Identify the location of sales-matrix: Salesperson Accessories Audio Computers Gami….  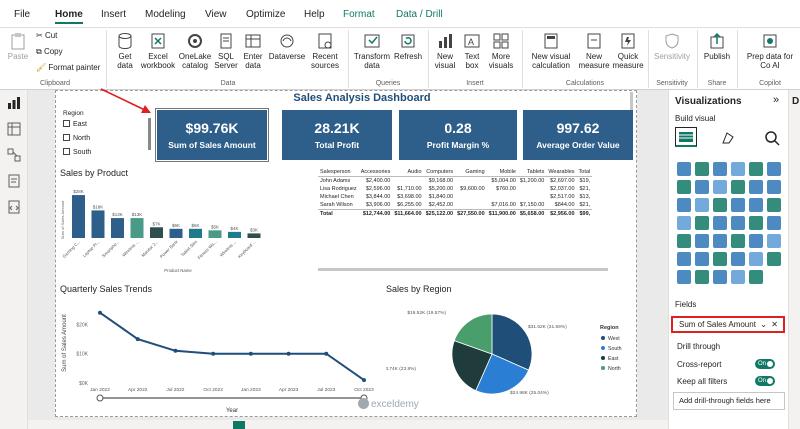
(474, 217).